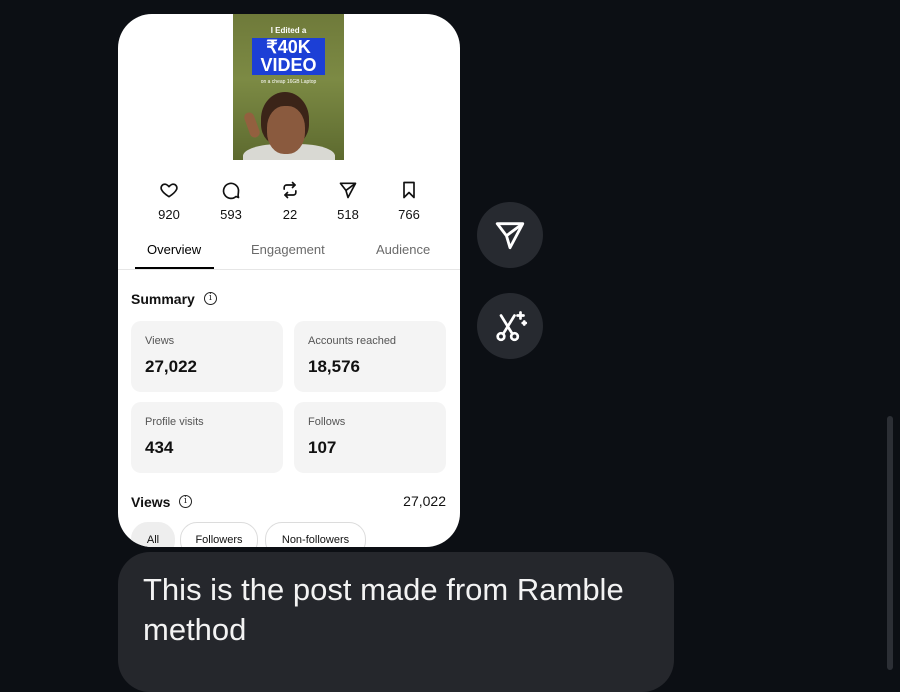 The image size is (900, 692). I want to click on tile-profile-visits: Profile visits 434, so click(207, 437).